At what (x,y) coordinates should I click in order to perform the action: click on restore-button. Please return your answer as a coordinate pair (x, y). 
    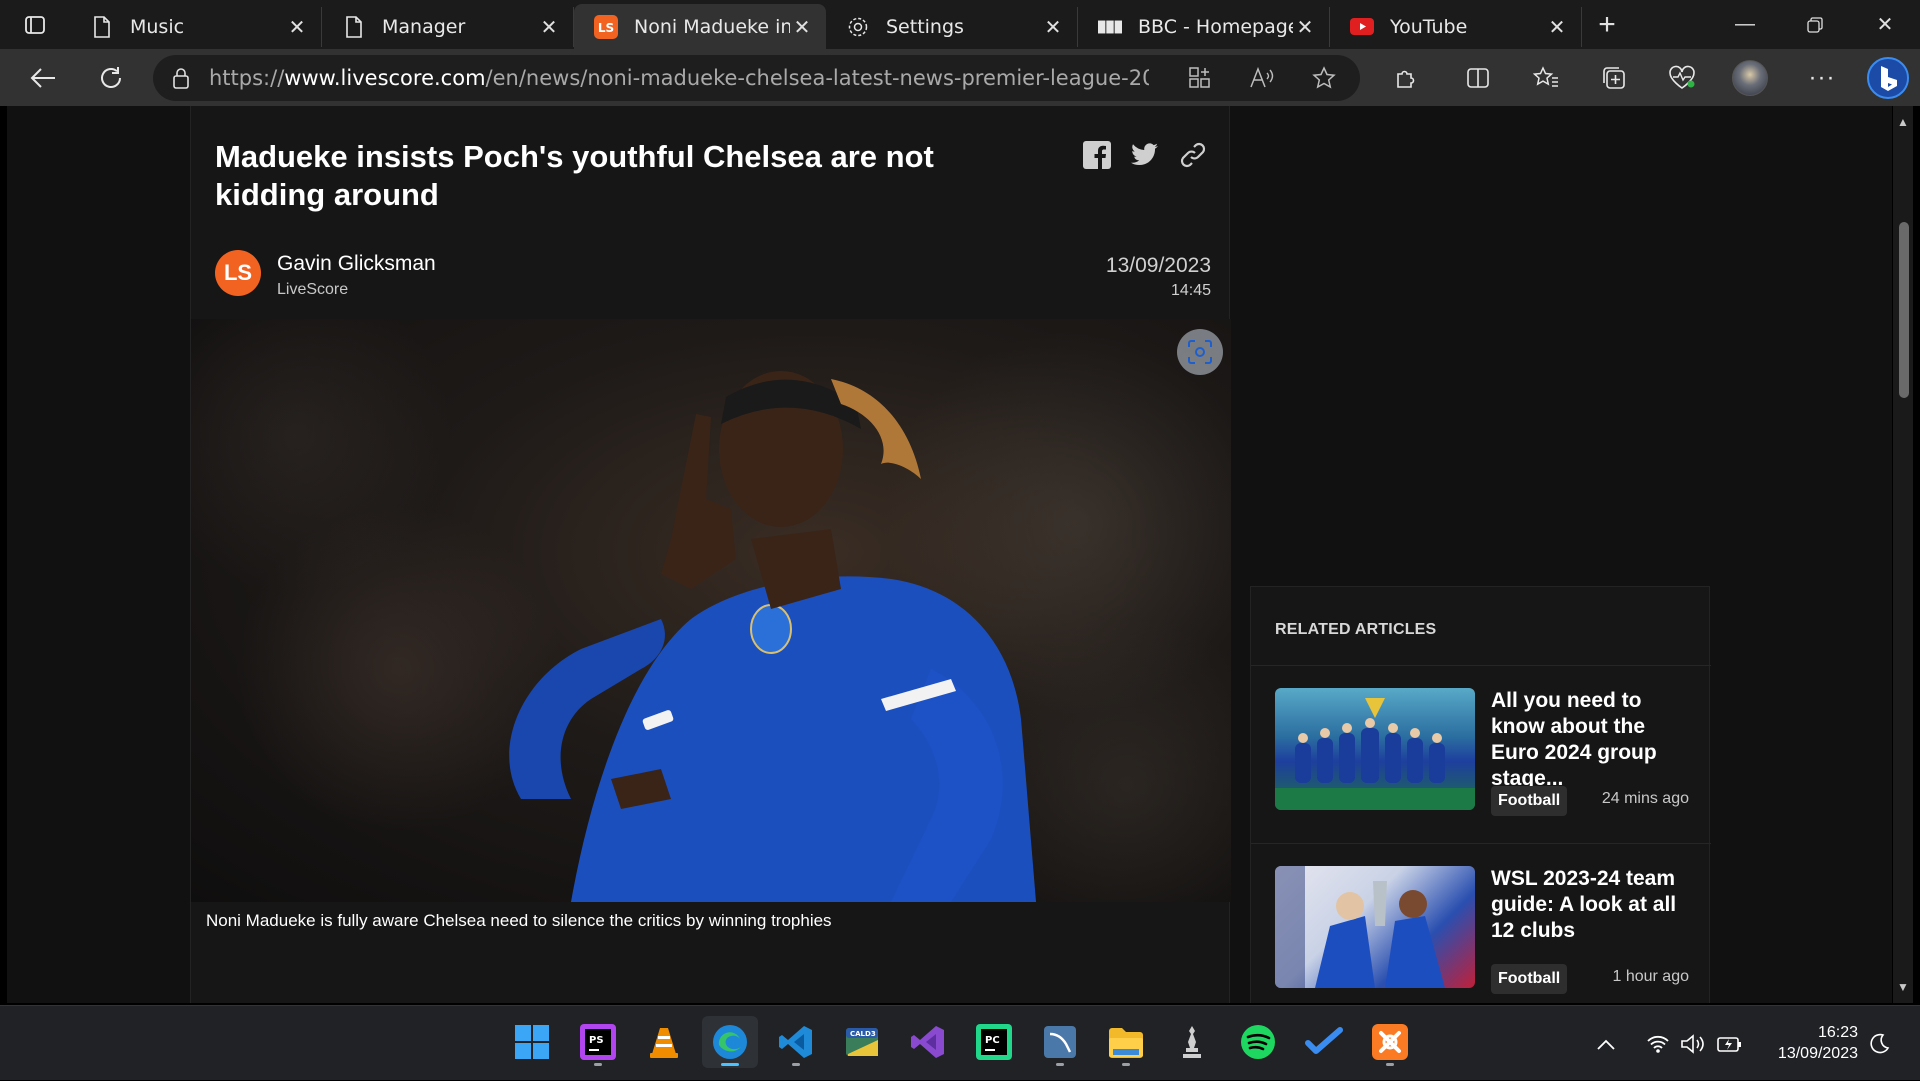
    Looking at the image, I should click on (1815, 24).